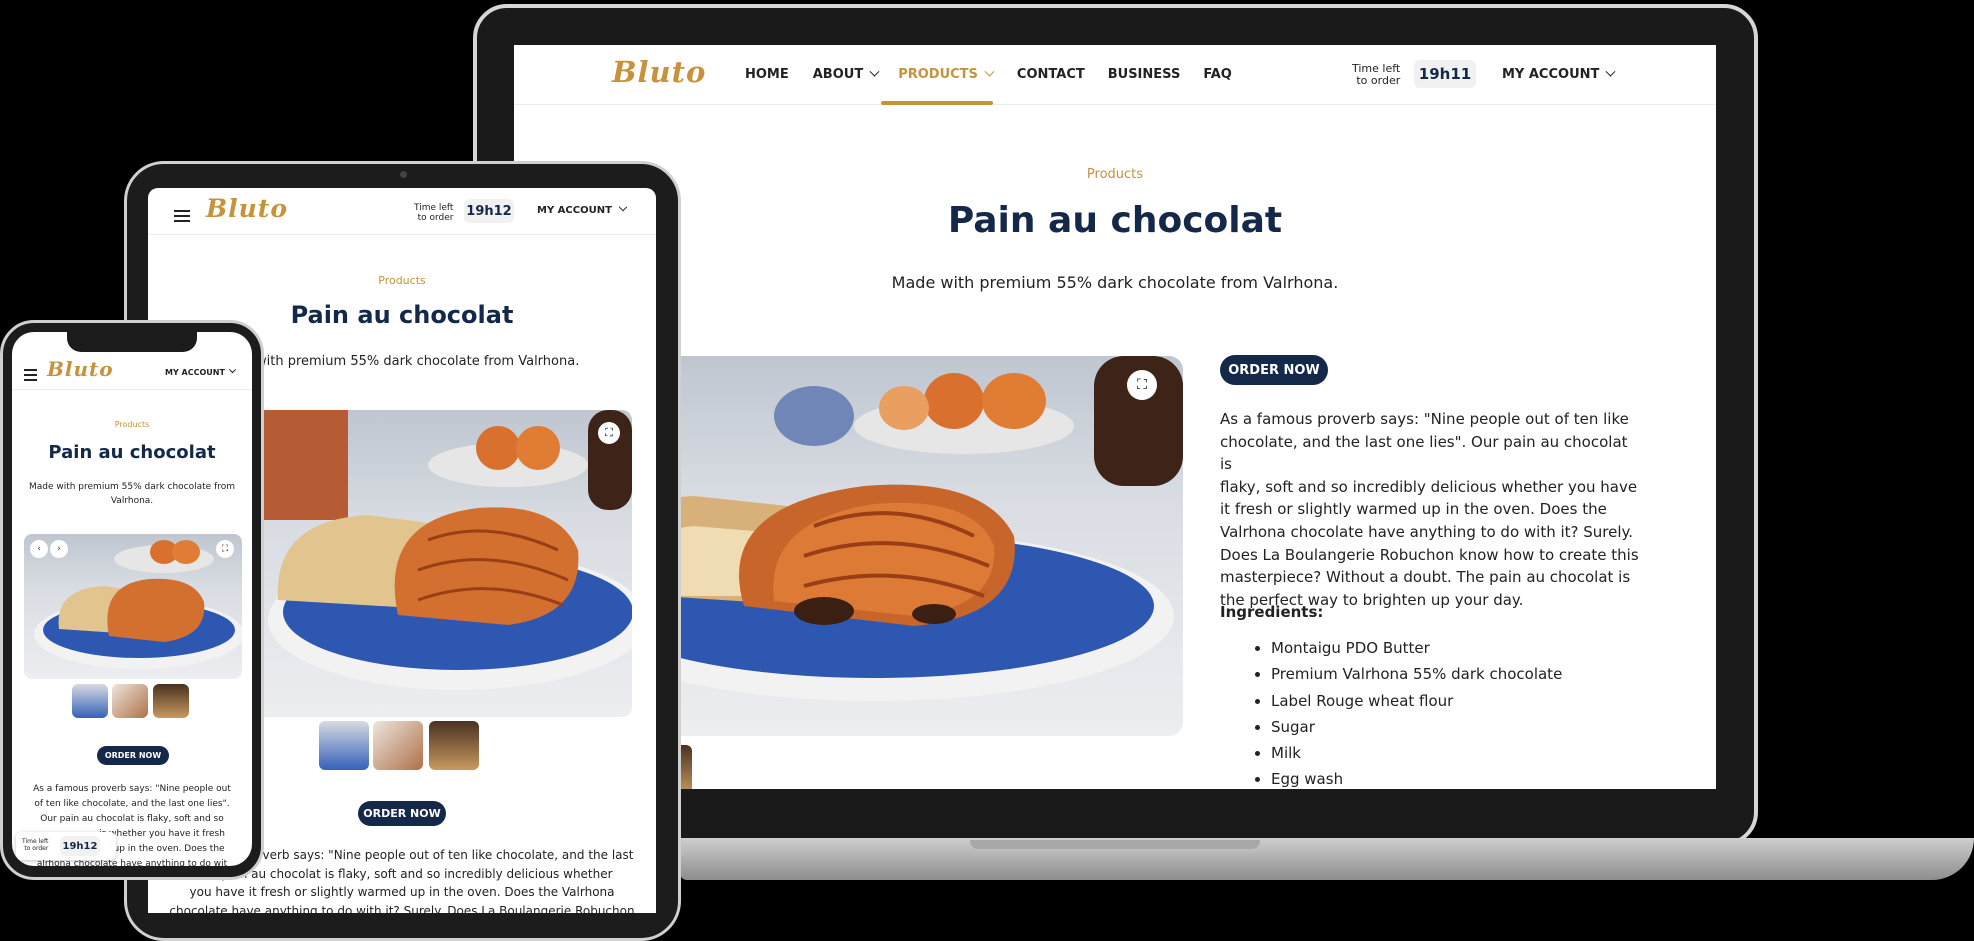 This screenshot has width=1974, height=941. Describe the element at coordinates (1416, 648) in the screenshot. I see `ingredient-item: Montaigu PDO Butter` at that location.